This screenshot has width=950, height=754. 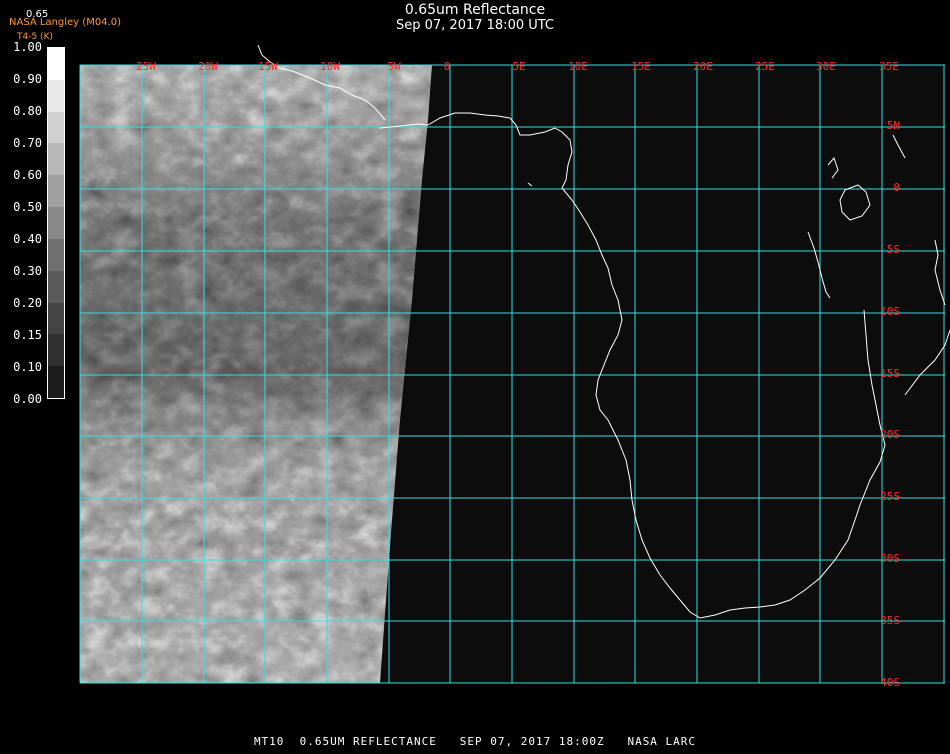 What do you see at coordinates (703, 66) in the screenshot?
I see `longitude-label: 20E` at bounding box center [703, 66].